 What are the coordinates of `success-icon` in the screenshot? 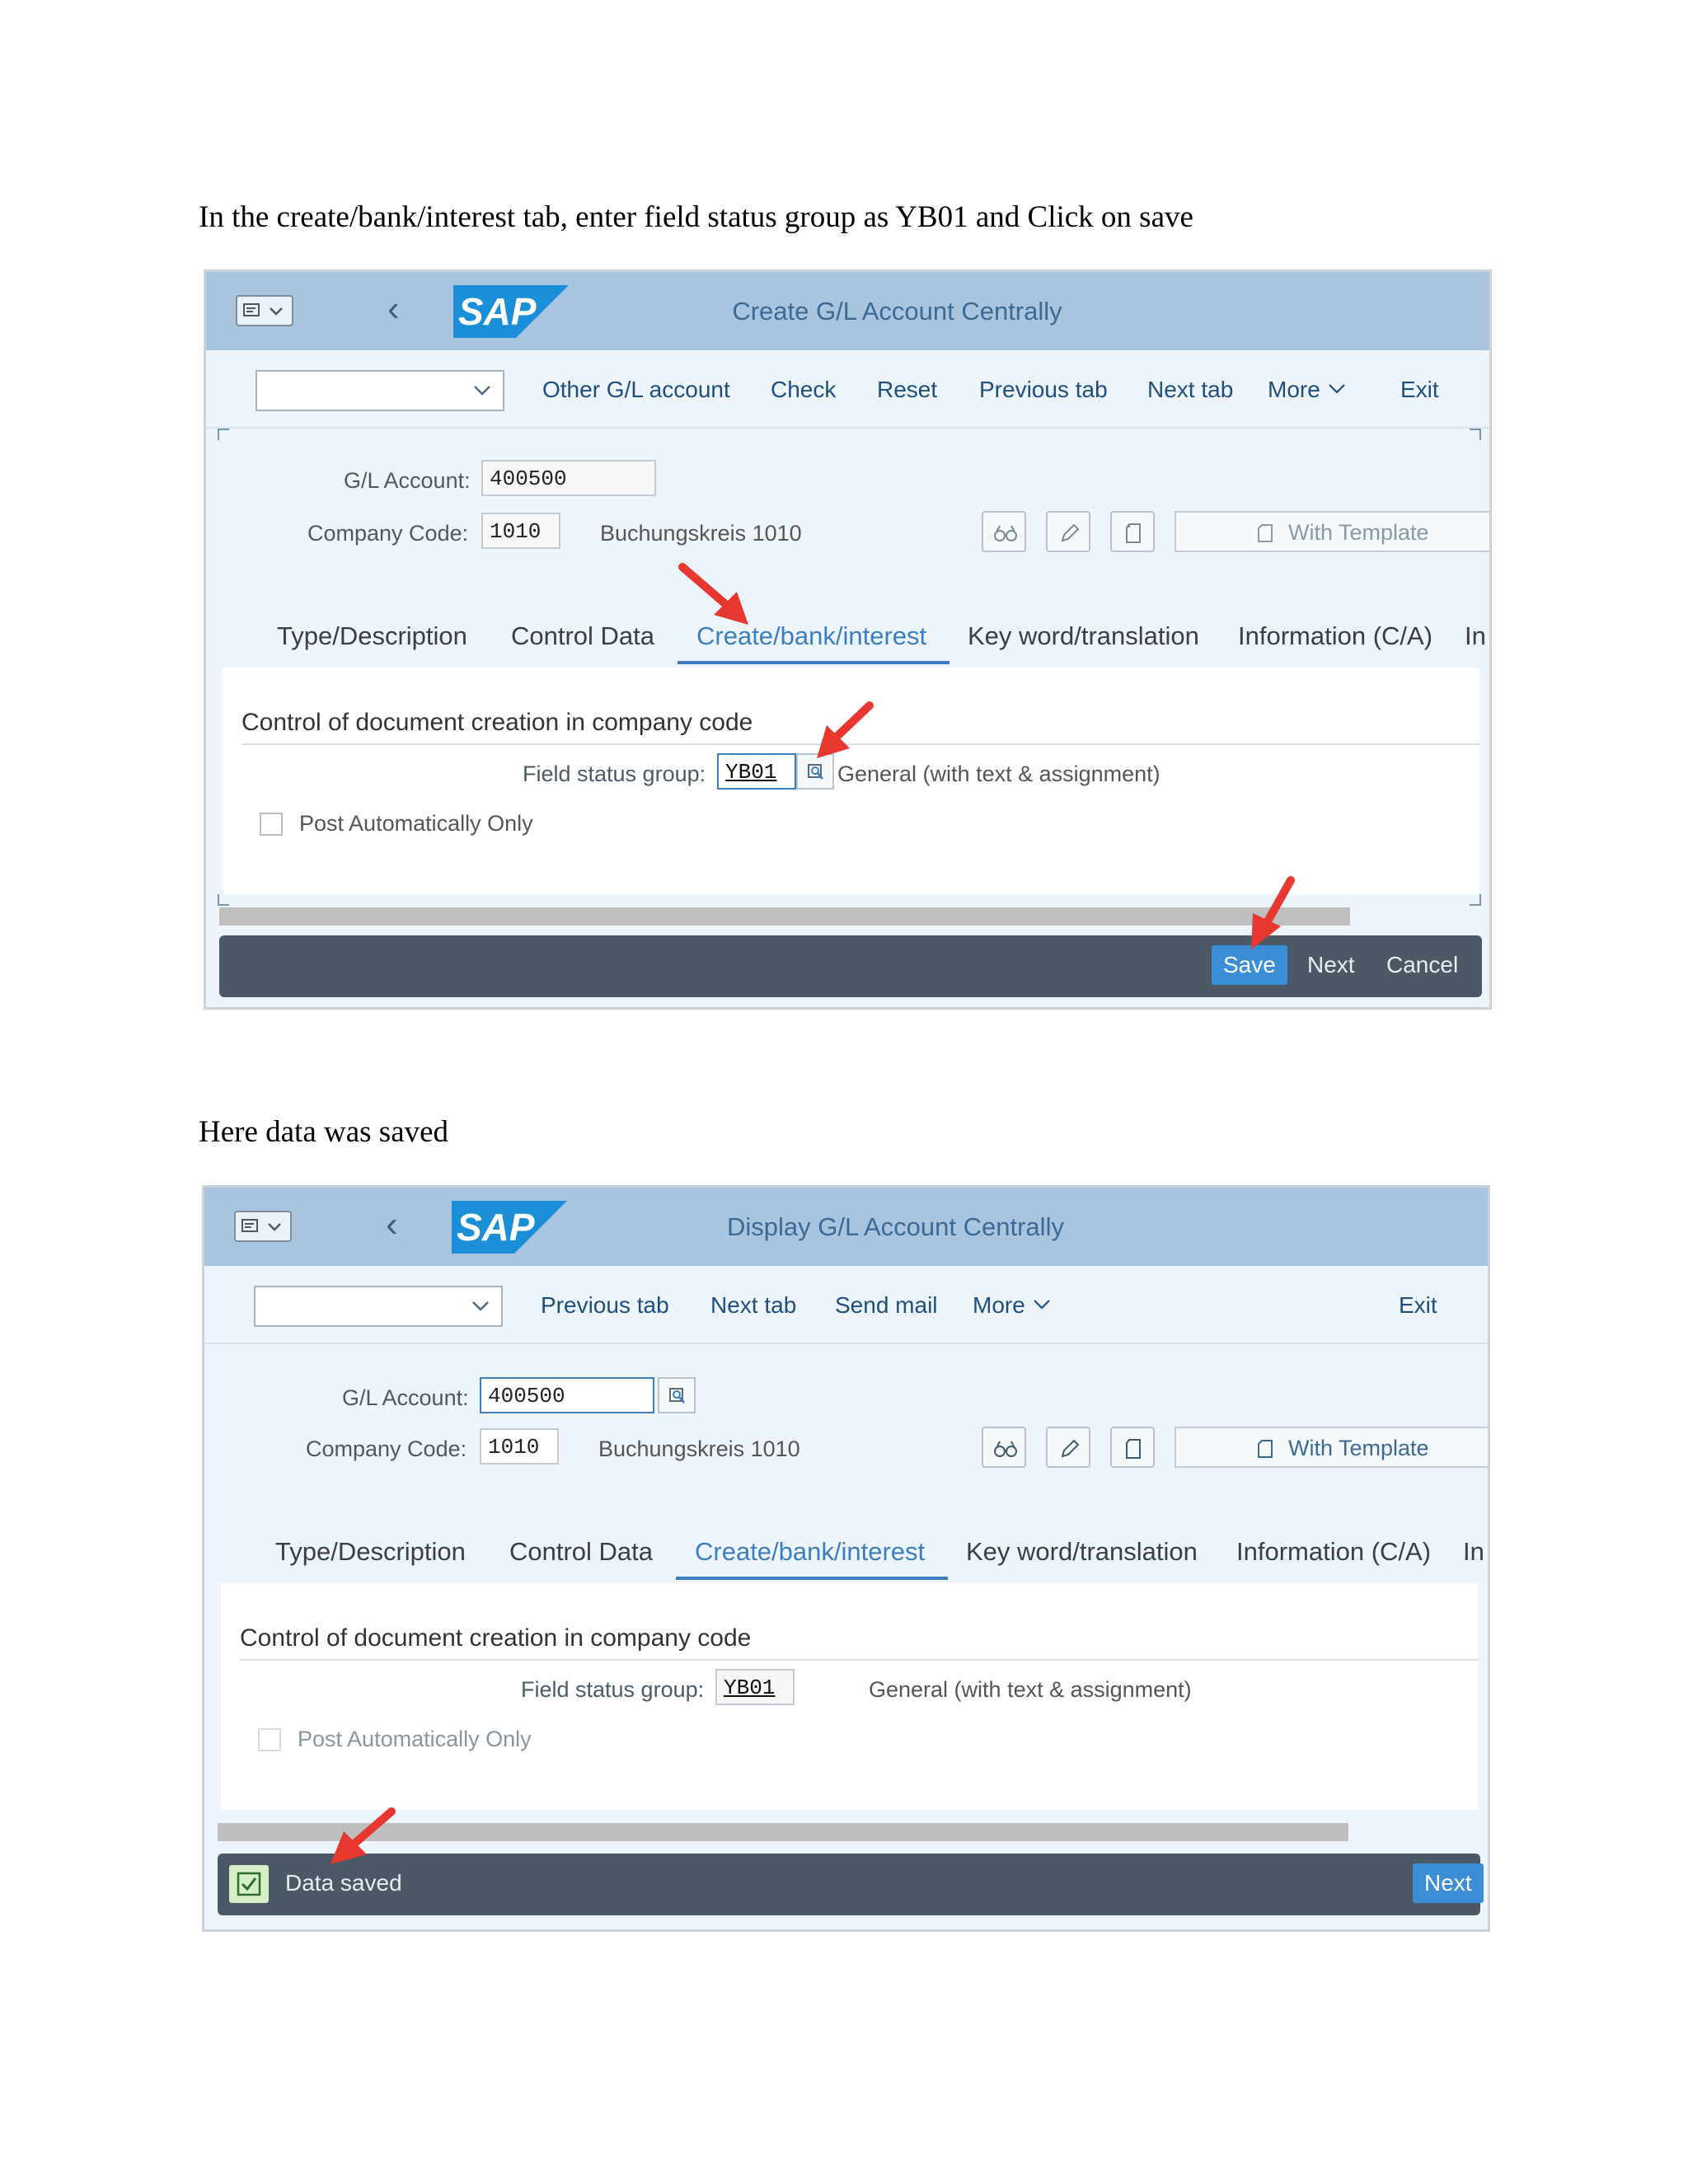 It's located at (249, 1884).